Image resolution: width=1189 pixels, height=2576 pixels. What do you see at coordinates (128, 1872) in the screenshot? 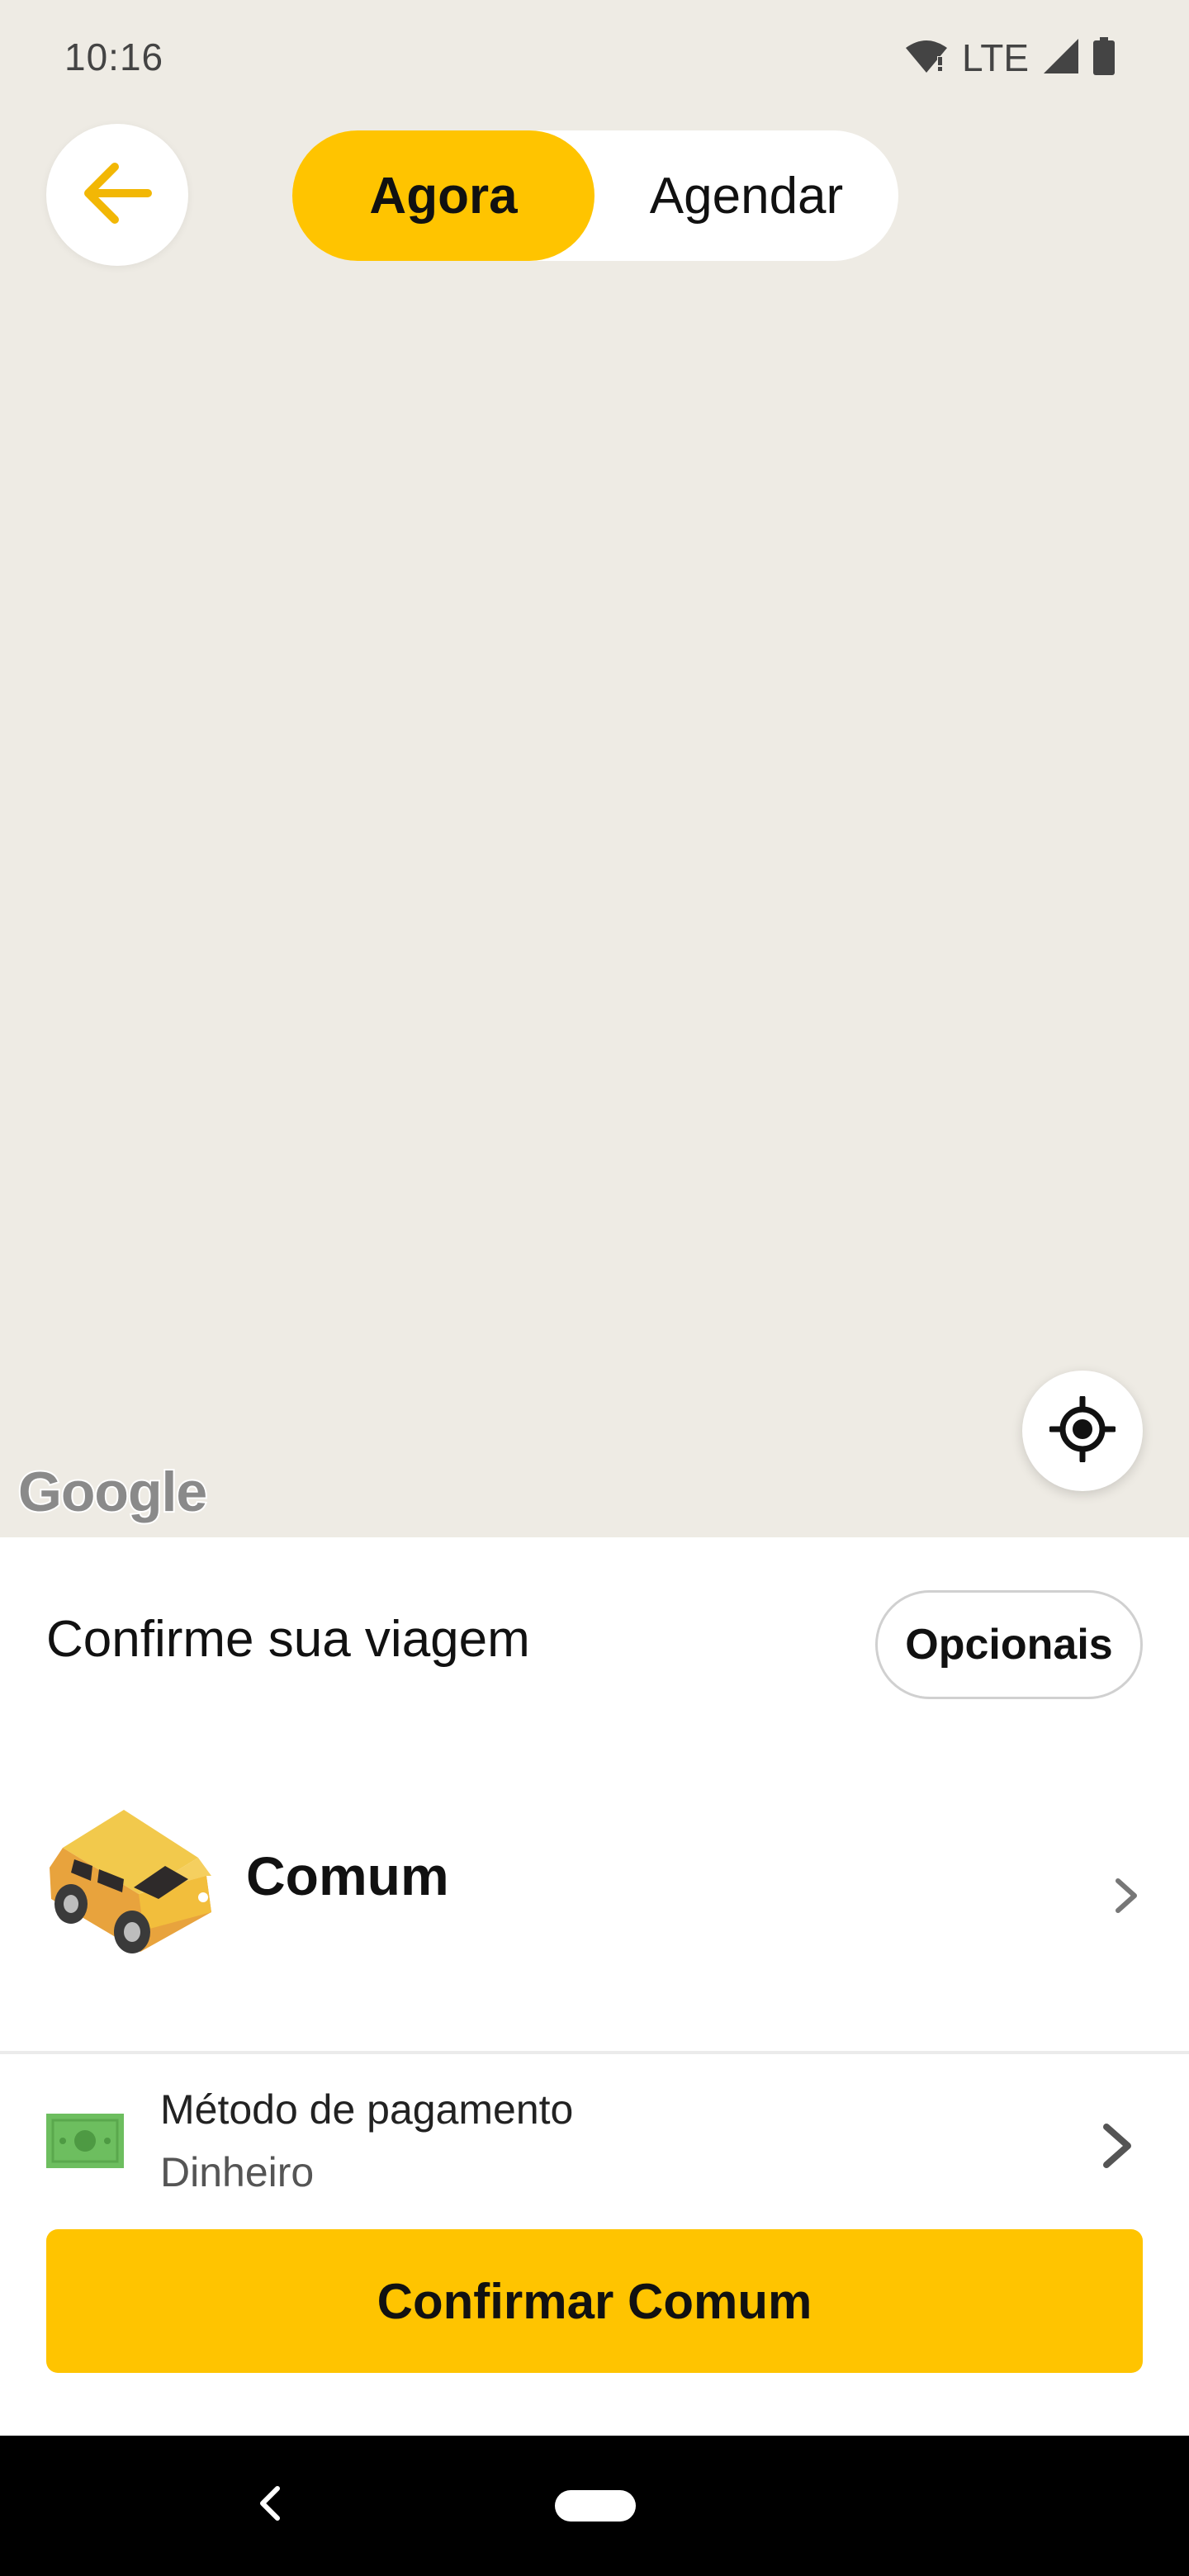
I see `car-icon` at bounding box center [128, 1872].